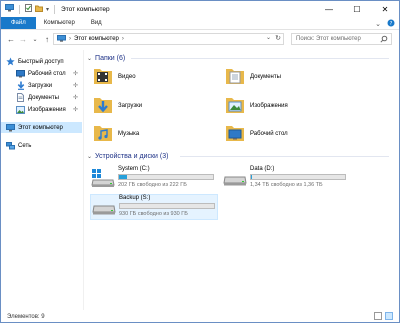 The width and height of the screenshot is (400, 323). I want to click on new-folder-icon, so click(39, 9).